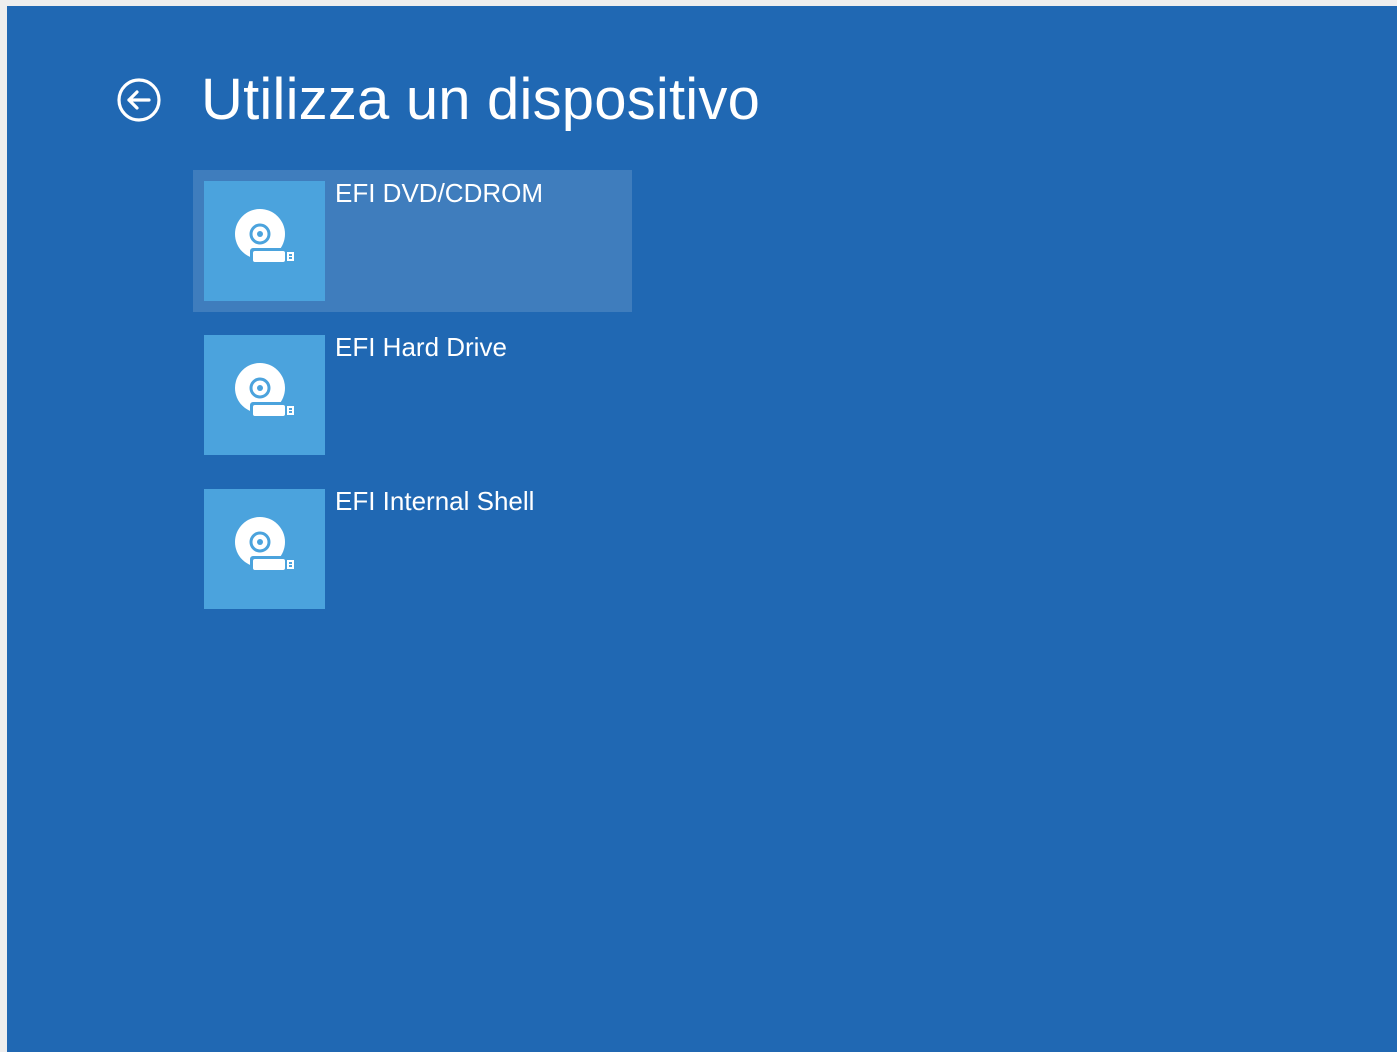  I want to click on device-item-efi-dvd-cdrom: EFI DVD/CDROM, so click(412, 241).